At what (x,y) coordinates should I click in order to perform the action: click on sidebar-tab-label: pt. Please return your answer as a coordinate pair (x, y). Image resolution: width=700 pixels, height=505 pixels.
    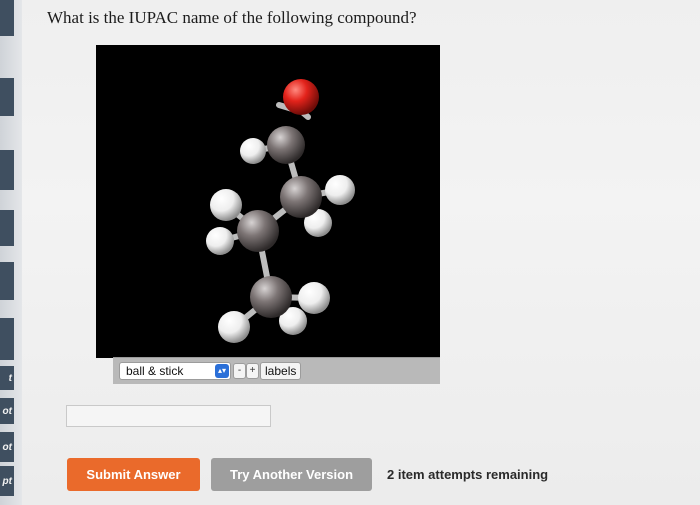
    Looking at the image, I should click on (7, 481).